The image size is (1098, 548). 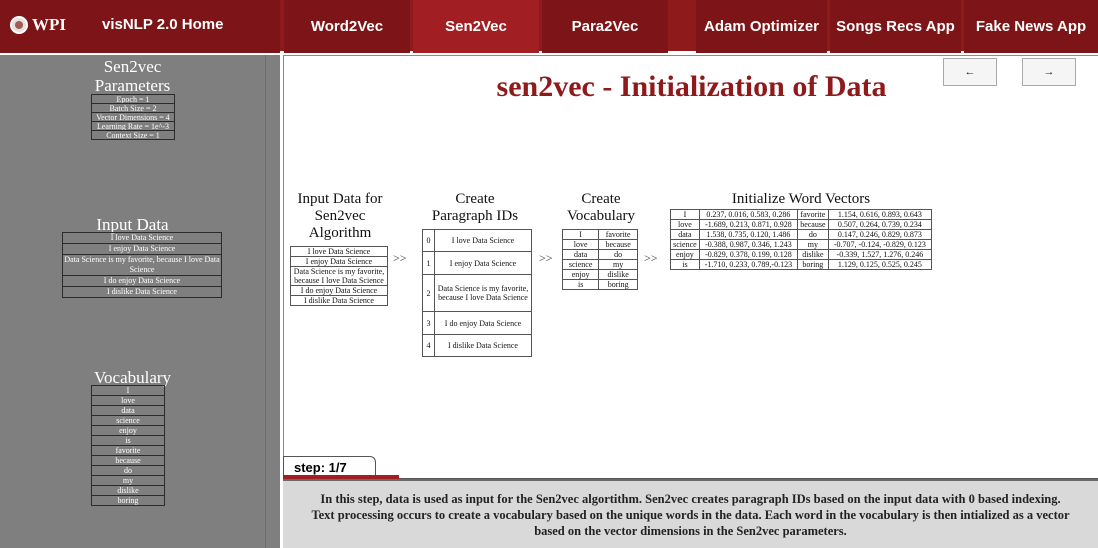 I want to click on word-cell: boring, so click(x=812, y=264).